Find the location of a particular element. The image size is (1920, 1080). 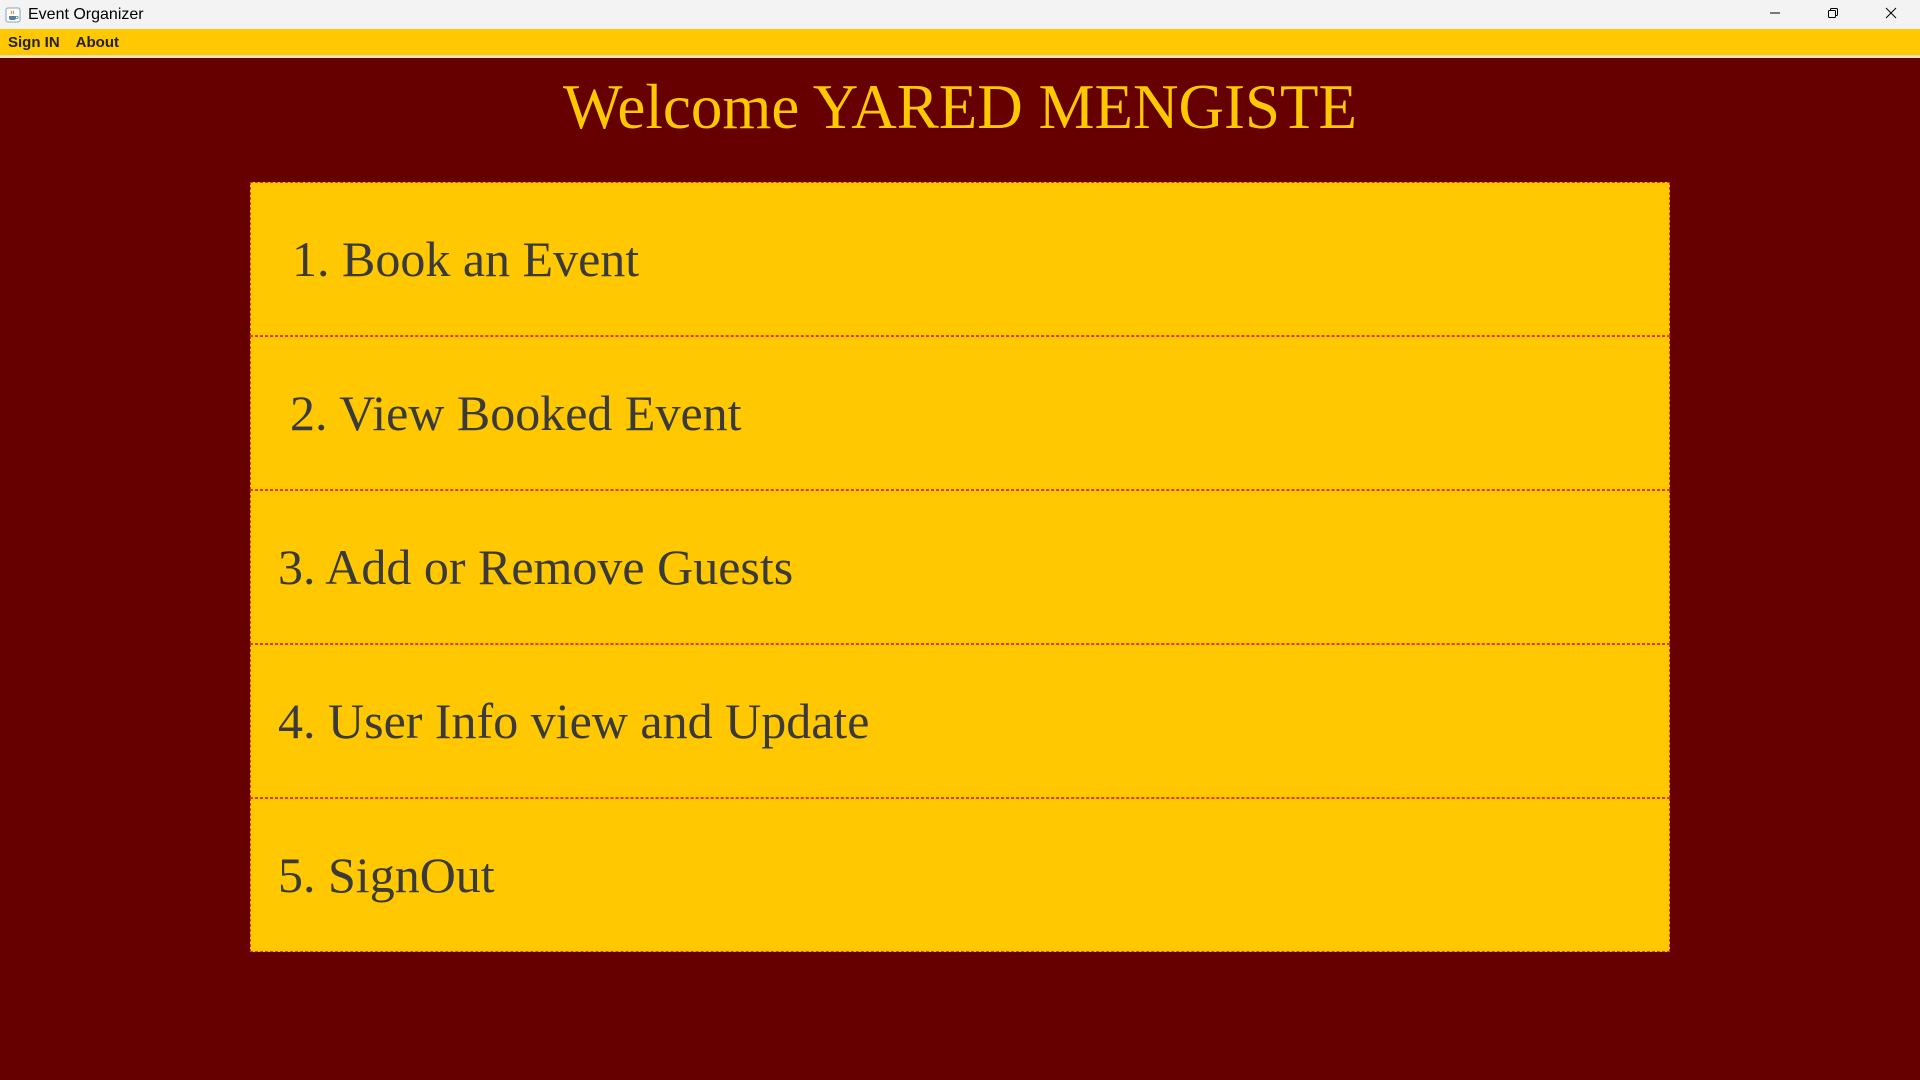

window-controls is located at coordinates (1833, 14).